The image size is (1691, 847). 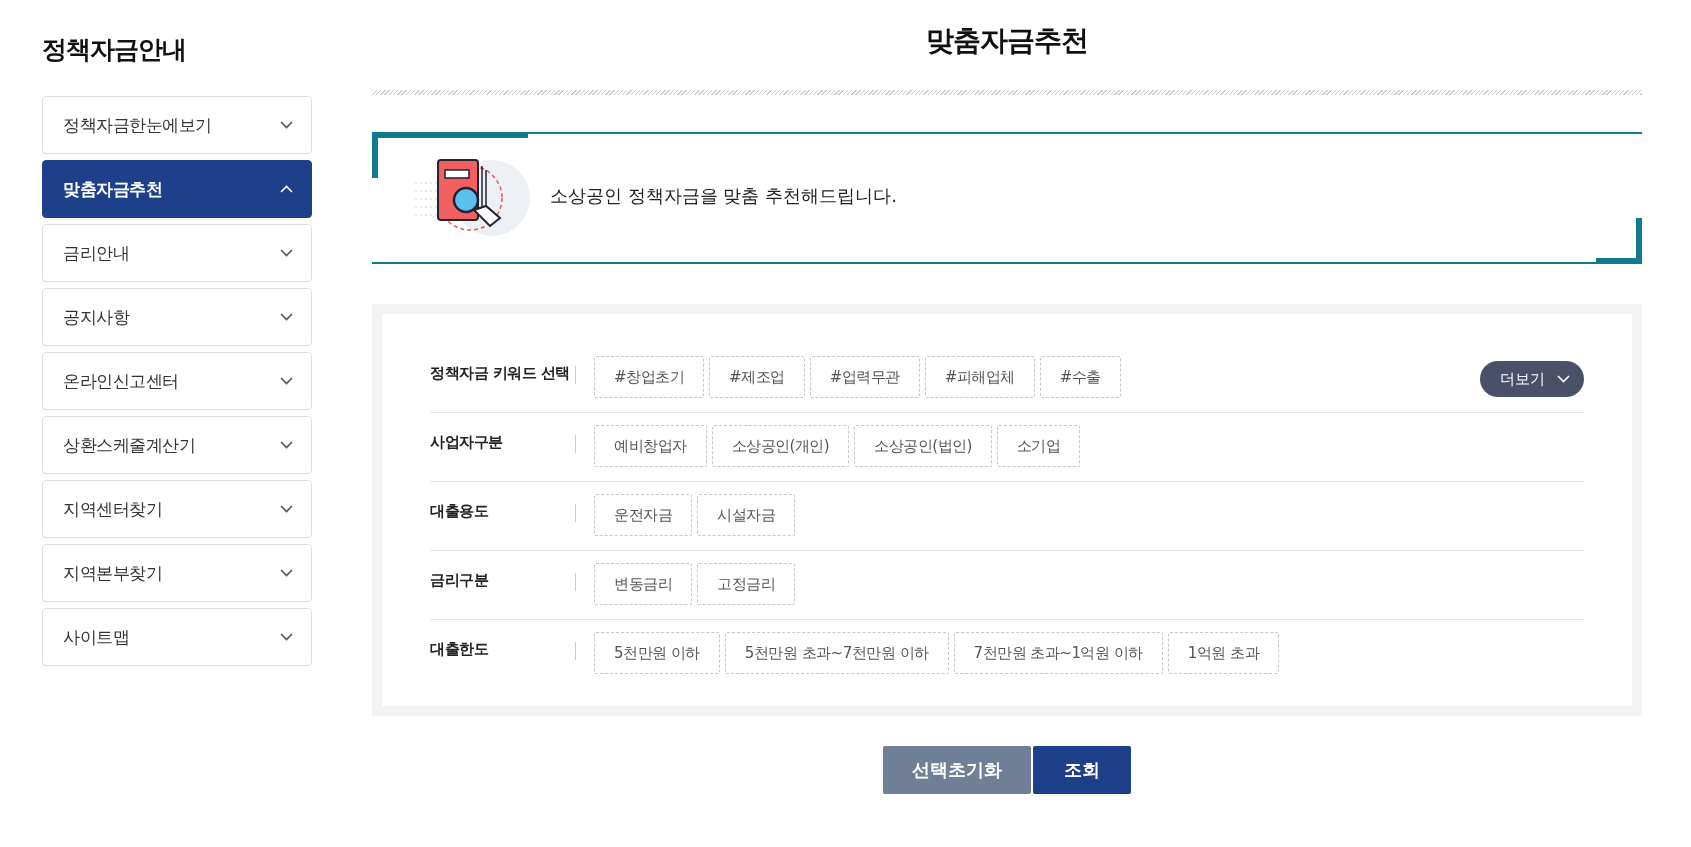 I want to click on sidebar-menu-item: 공지사항, so click(x=177, y=317).